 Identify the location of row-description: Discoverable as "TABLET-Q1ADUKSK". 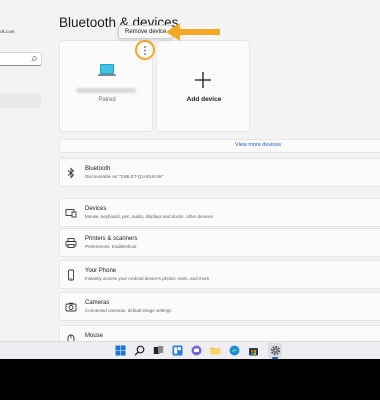
(124, 176).